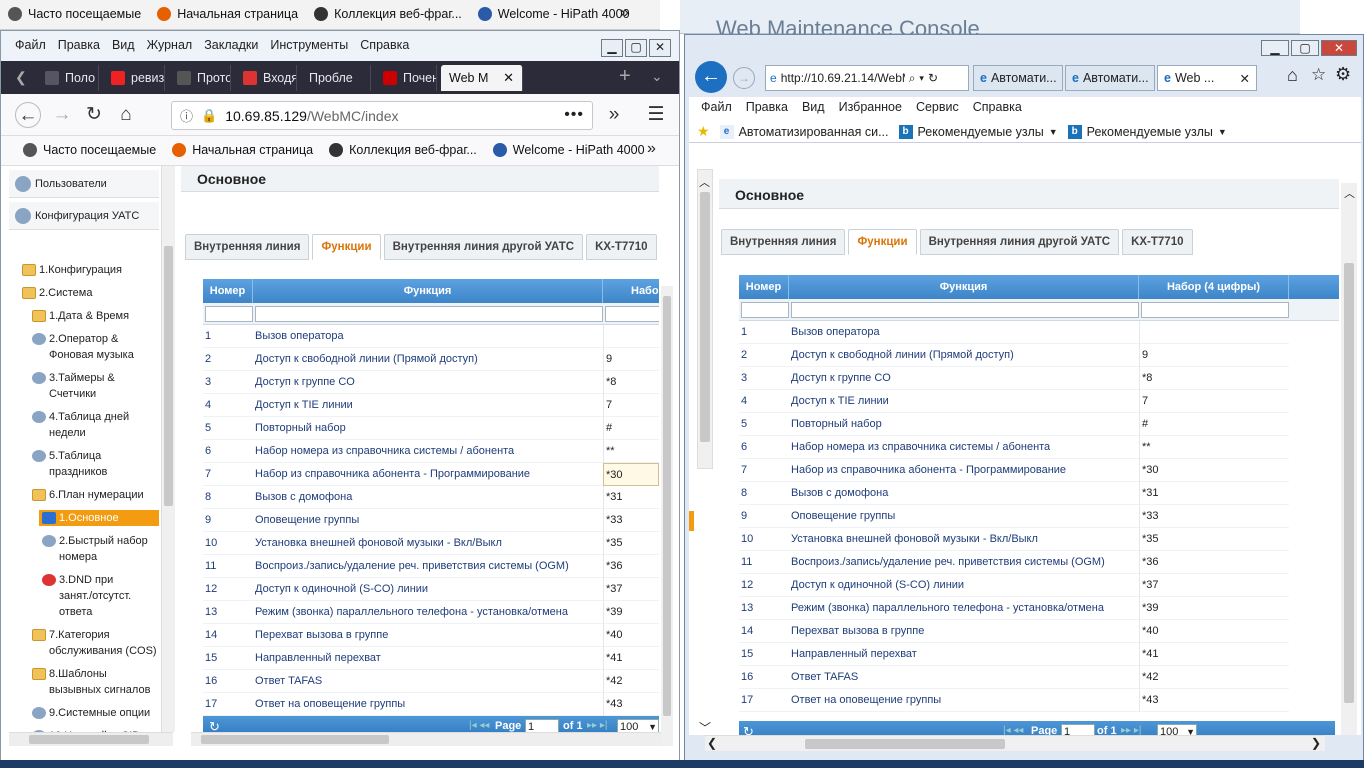 The height and width of the screenshot is (768, 1364). I want to click on menu-item: Правка, so click(79, 41).